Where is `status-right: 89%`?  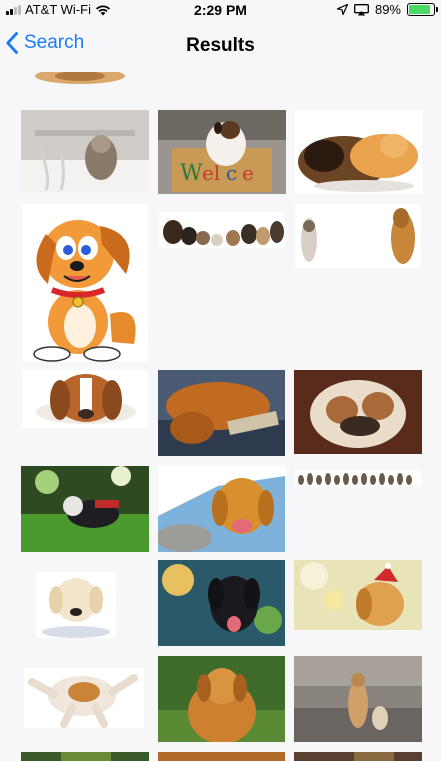
status-right: 89% is located at coordinates (387, 9).